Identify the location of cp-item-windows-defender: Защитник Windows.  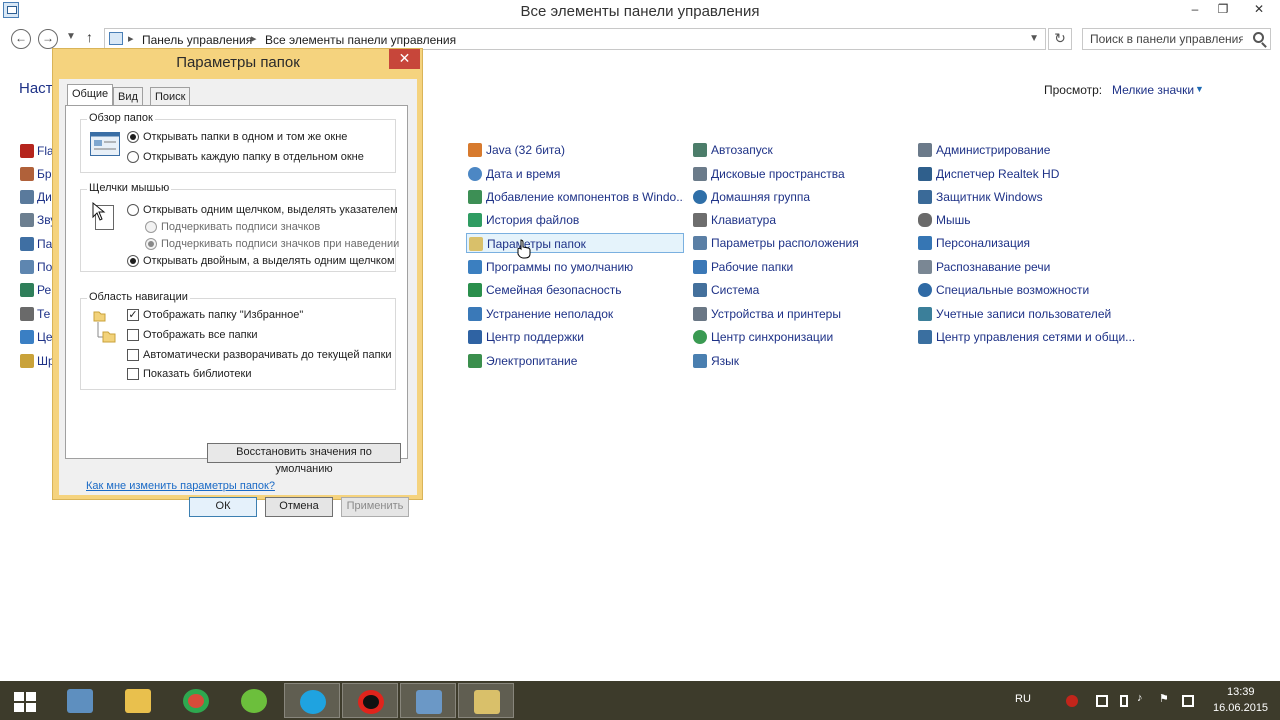
(1031, 197).